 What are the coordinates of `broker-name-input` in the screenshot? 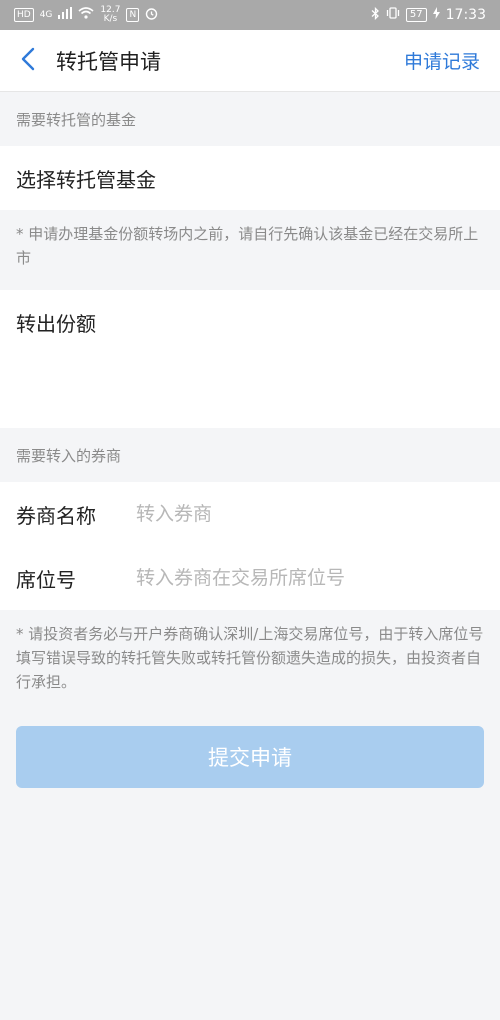 It's located at (301, 514).